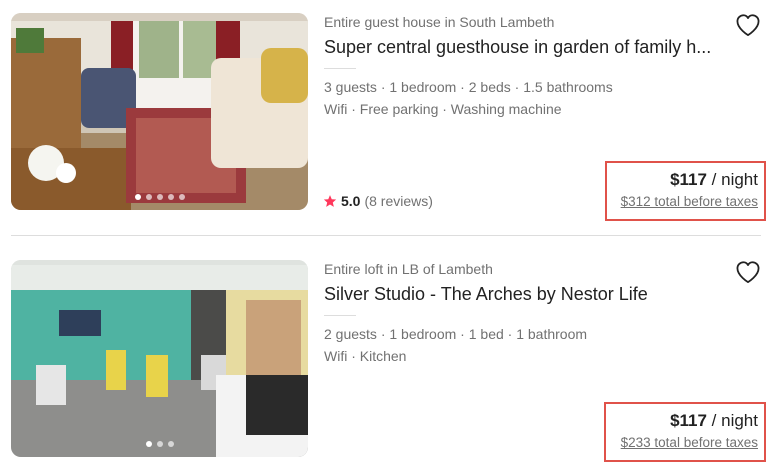 This screenshot has height=467, width=770. Describe the element at coordinates (408, 269) in the screenshot. I see `listing-type: Entire loft in LB of Lambeth` at that location.